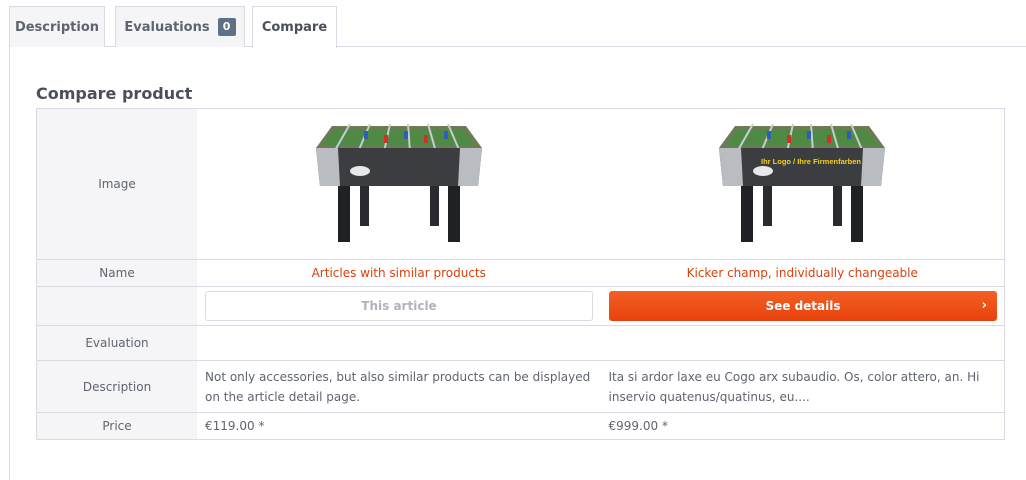 This screenshot has width=1026, height=480. What do you see at coordinates (167, 27) in the screenshot?
I see `tab-evaluations-label: Evaluations` at bounding box center [167, 27].